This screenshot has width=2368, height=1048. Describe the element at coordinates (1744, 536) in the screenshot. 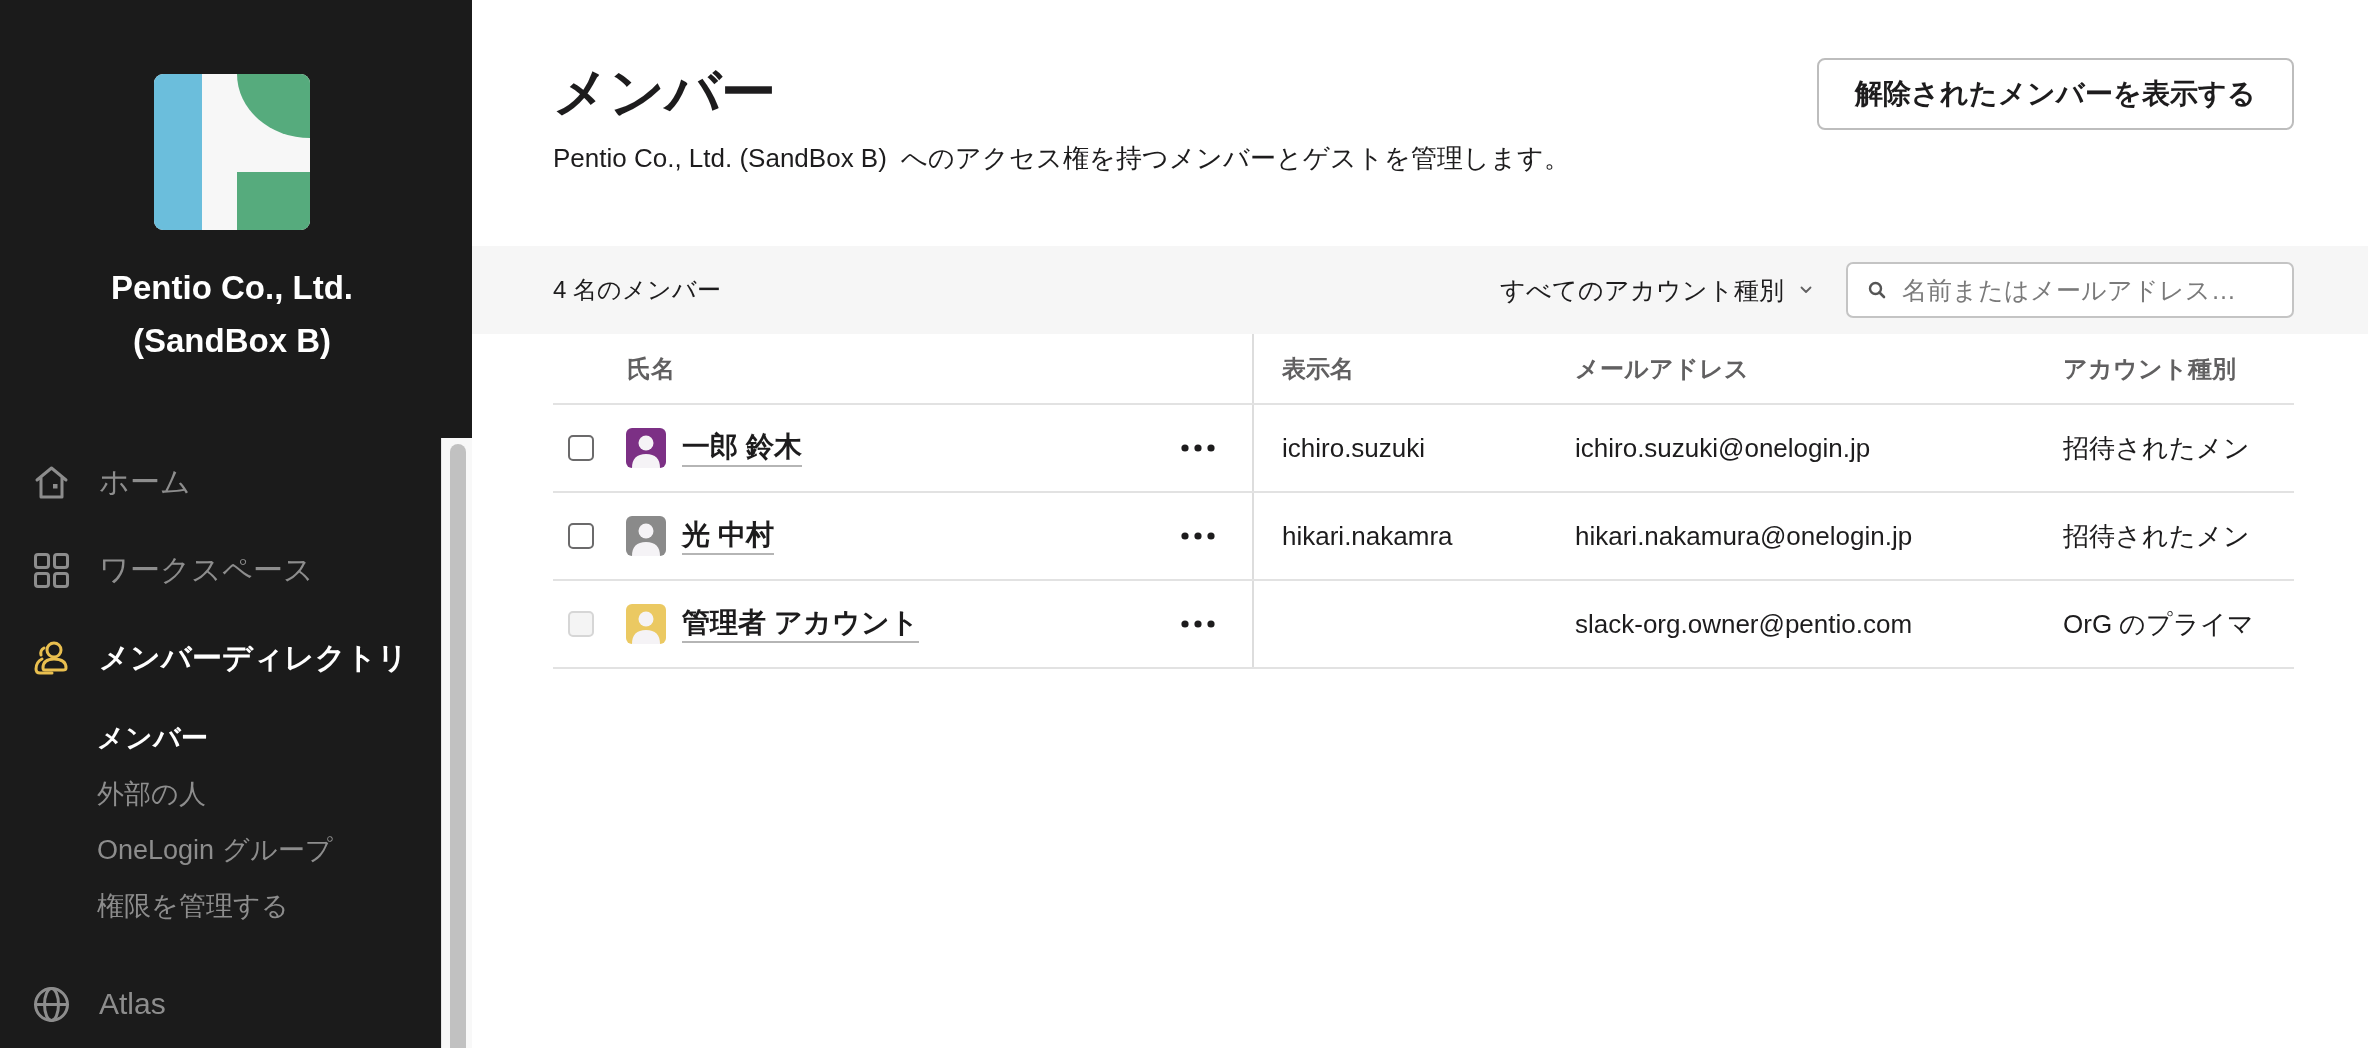

I see `table-cell-text: hikari.nakamura@onelogin.jp` at that location.